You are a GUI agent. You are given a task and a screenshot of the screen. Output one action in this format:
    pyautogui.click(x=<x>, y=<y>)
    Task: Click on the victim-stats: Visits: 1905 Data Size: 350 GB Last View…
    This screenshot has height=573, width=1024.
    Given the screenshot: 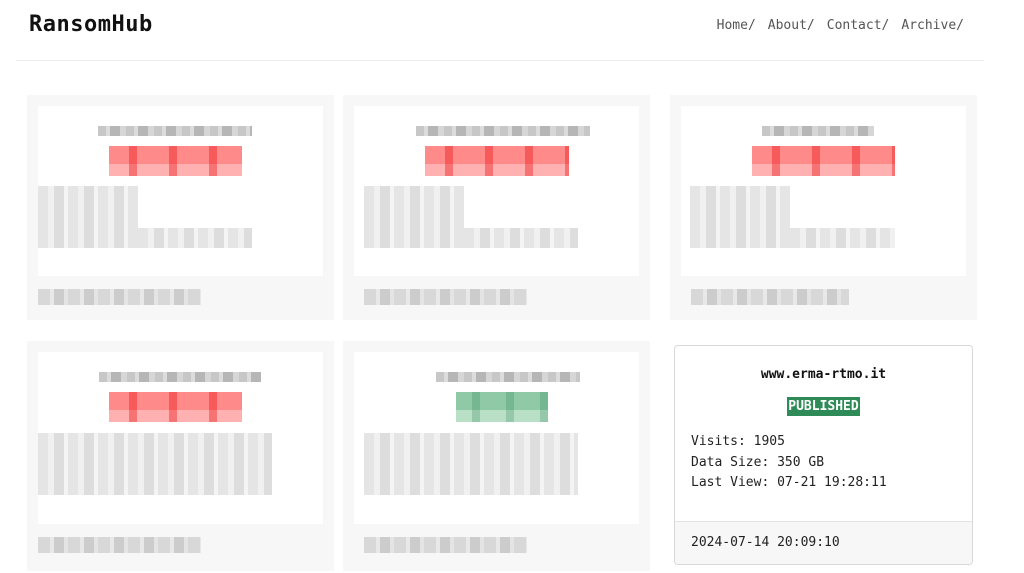 What is the action you would take?
    pyautogui.click(x=789, y=463)
    